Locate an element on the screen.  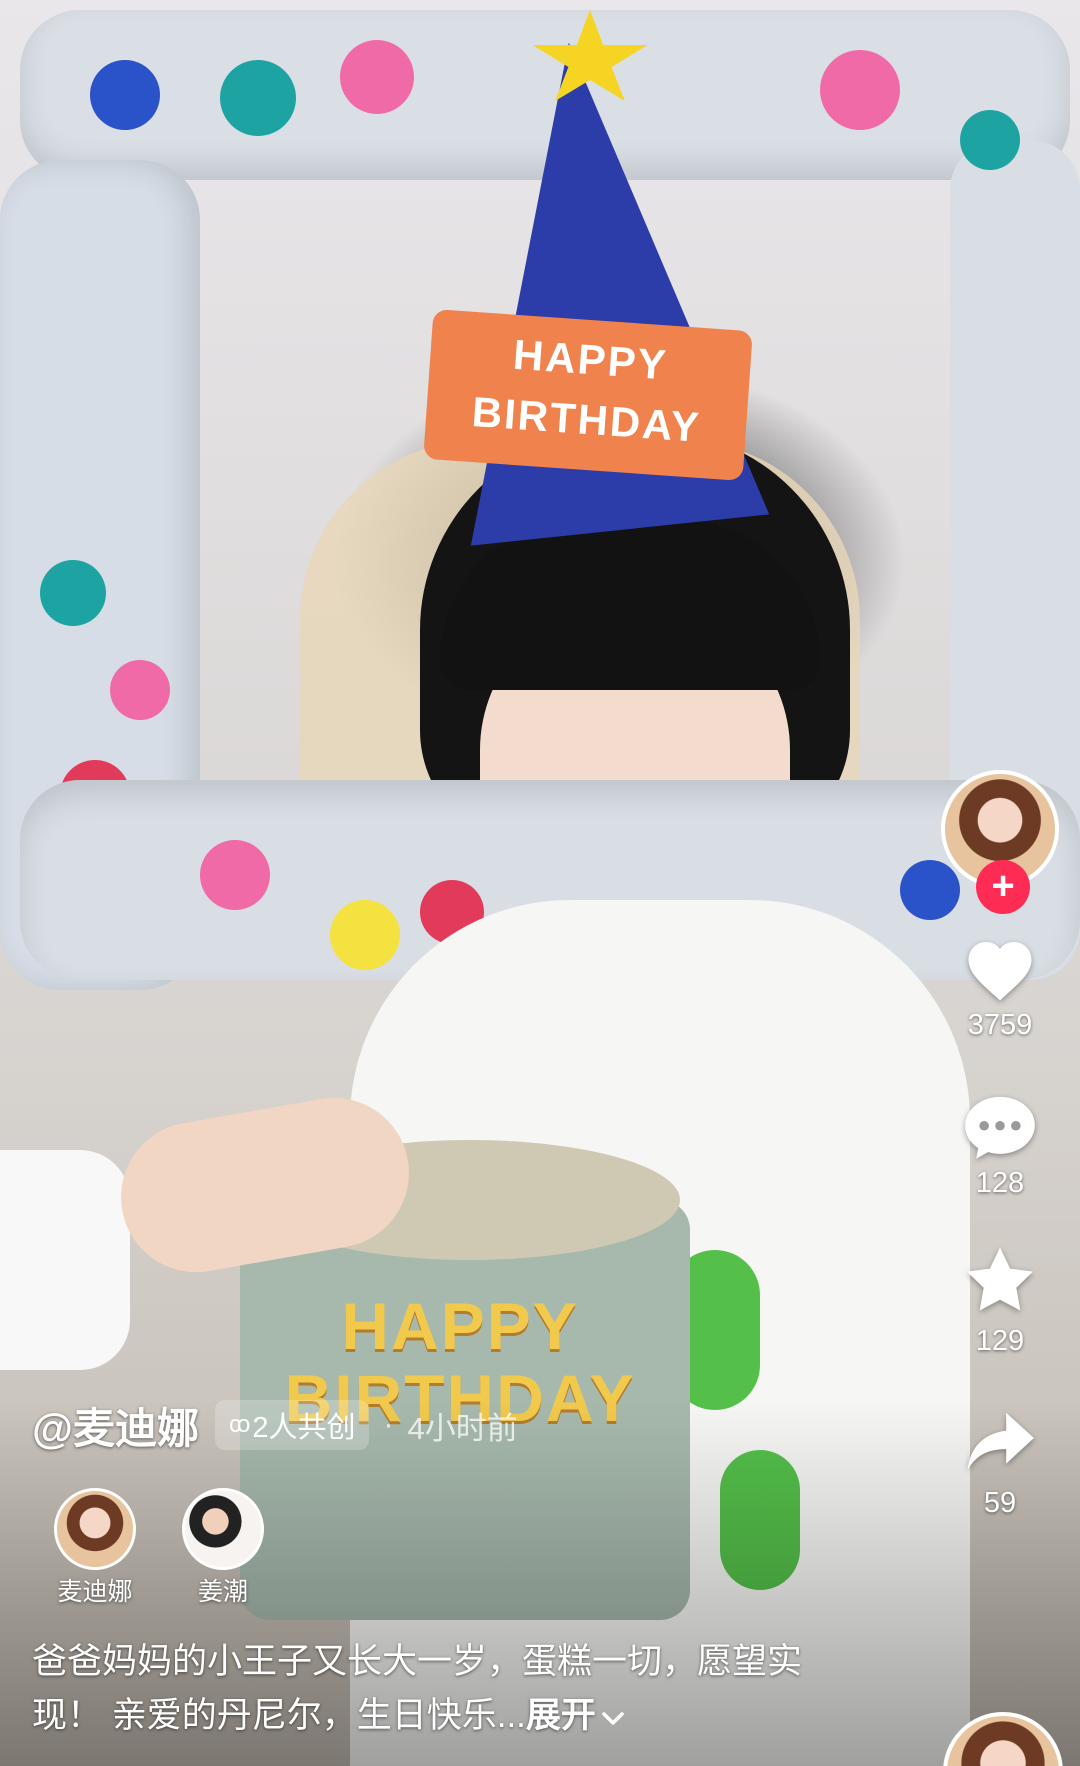
like-count: 3759 is located at coordinates (1000, 1025).